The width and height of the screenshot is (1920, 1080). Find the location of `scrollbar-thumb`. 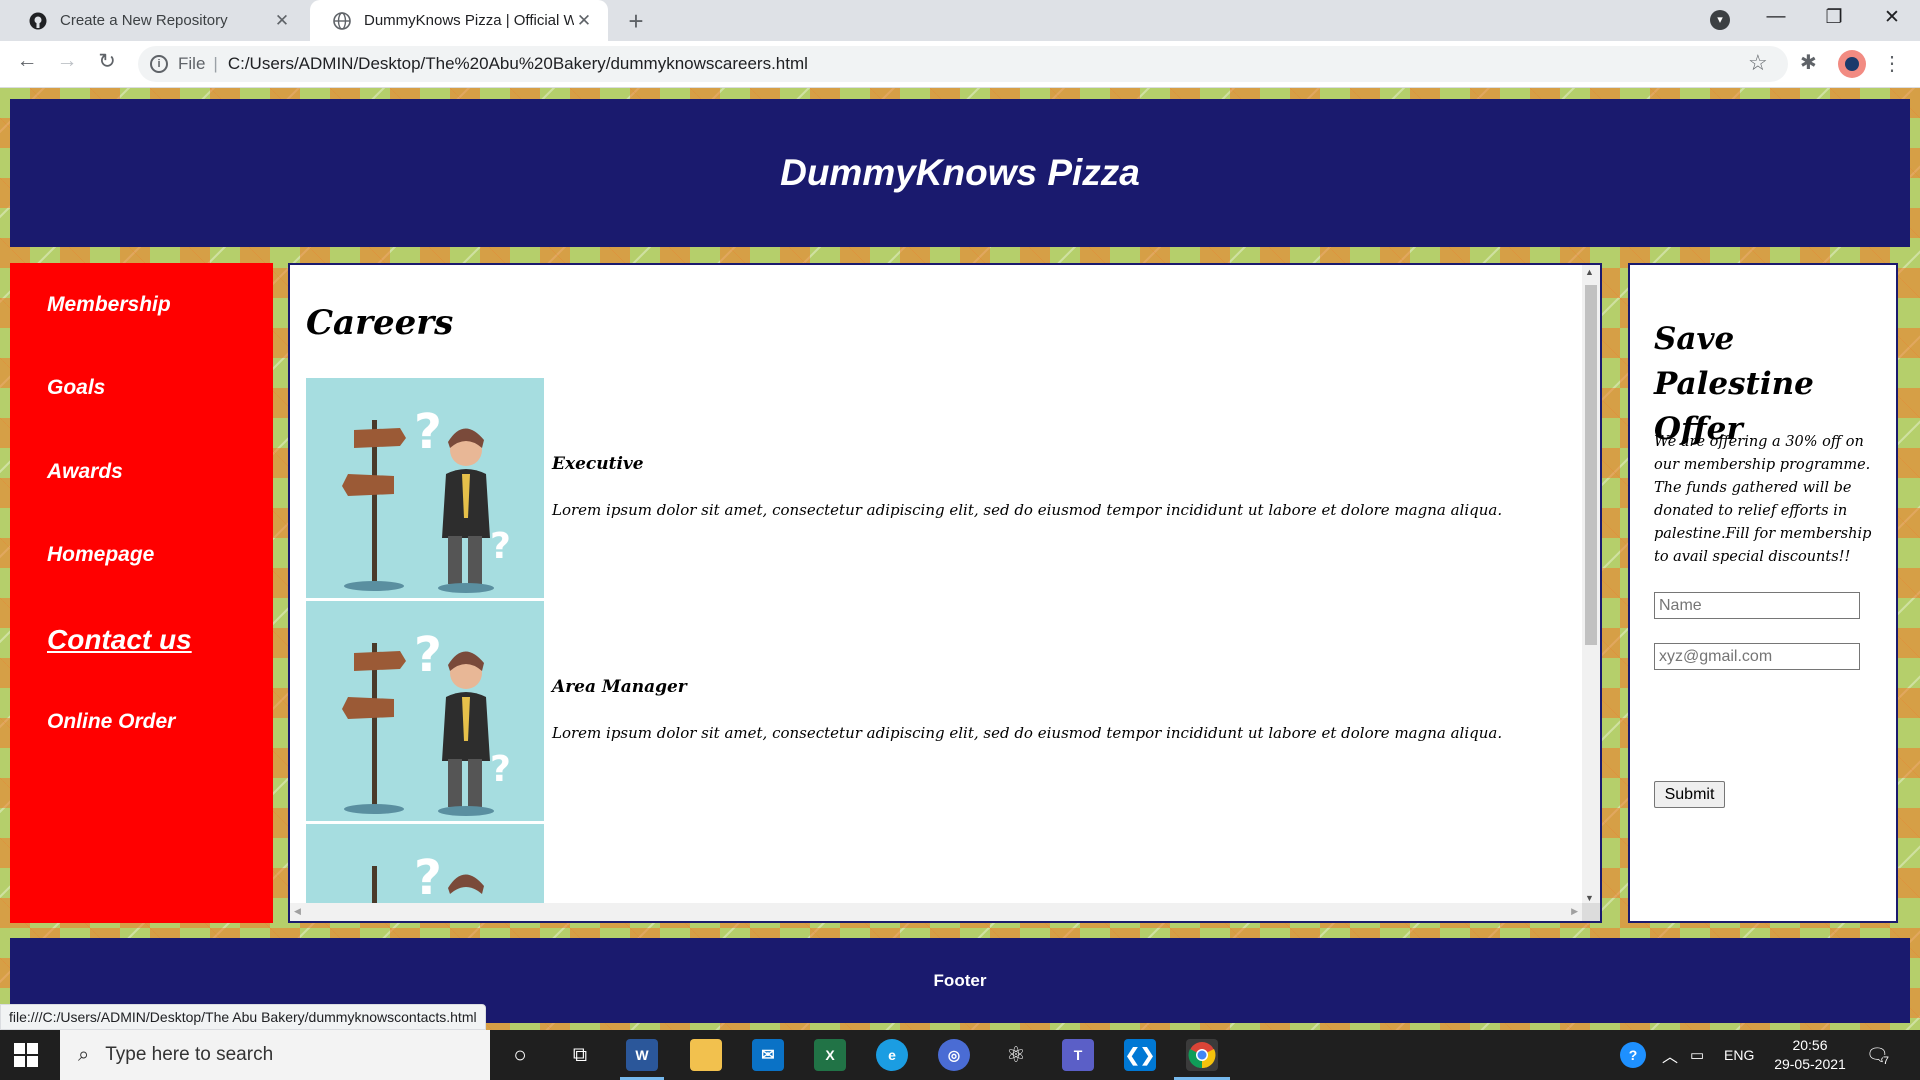

scrollbar-thumb is located at coordinates (1591, 465).